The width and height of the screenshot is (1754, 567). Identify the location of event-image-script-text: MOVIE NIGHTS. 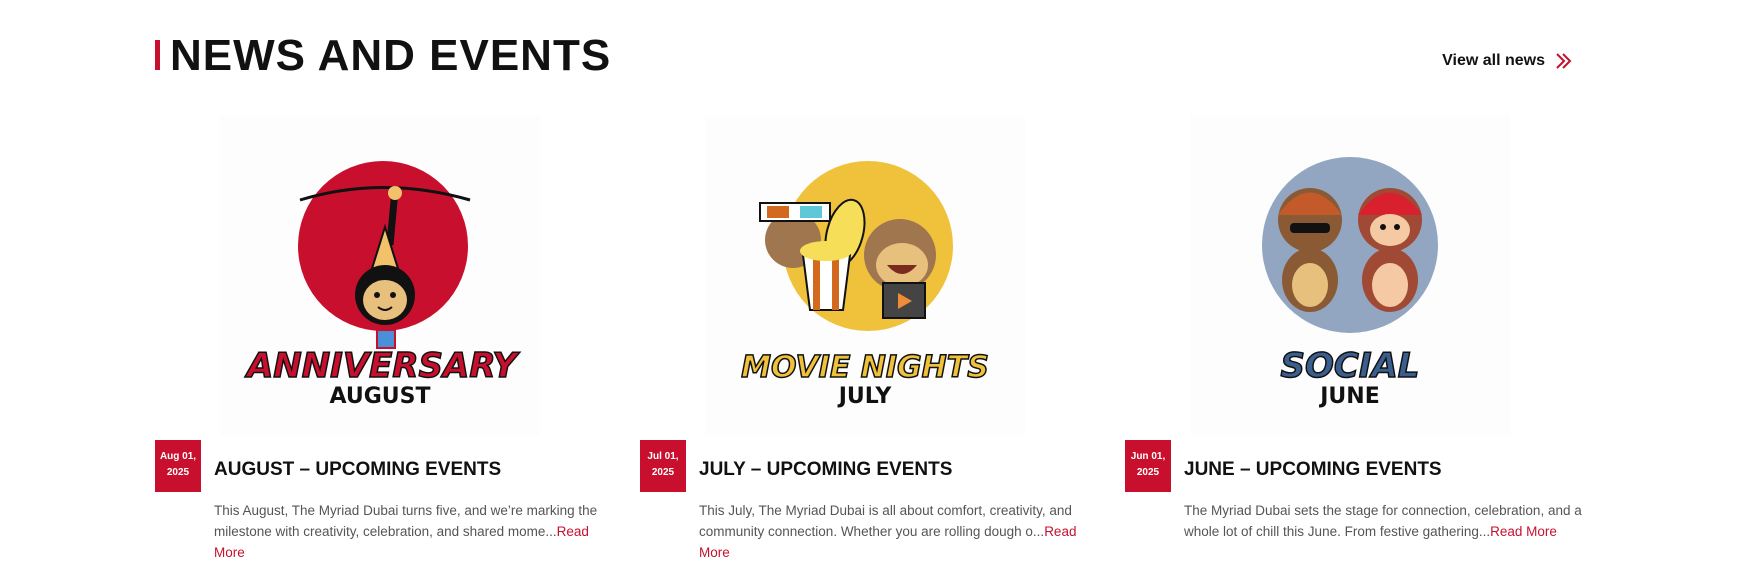
(865, 367).